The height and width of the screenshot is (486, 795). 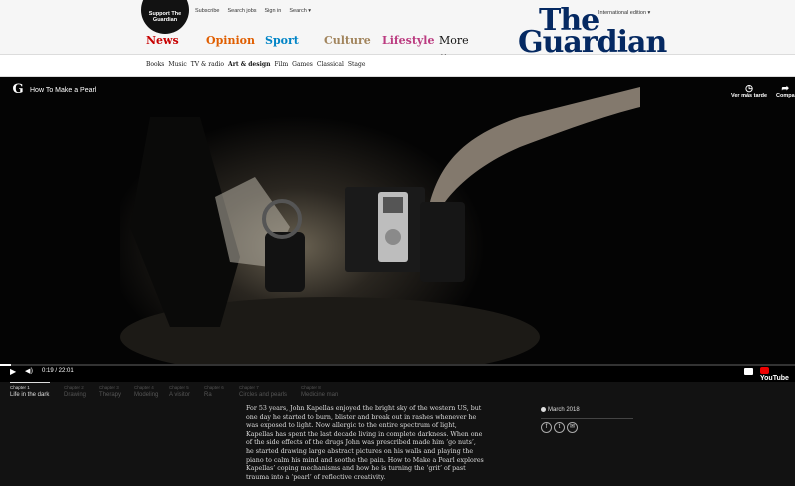 I want to click on sign-in-link: Sign in, so click(x=273, y=11).